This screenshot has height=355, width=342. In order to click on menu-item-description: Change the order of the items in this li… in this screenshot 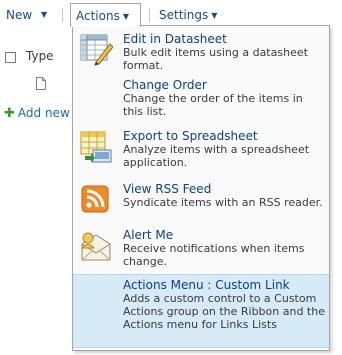, I will do `click(213, 105)`.